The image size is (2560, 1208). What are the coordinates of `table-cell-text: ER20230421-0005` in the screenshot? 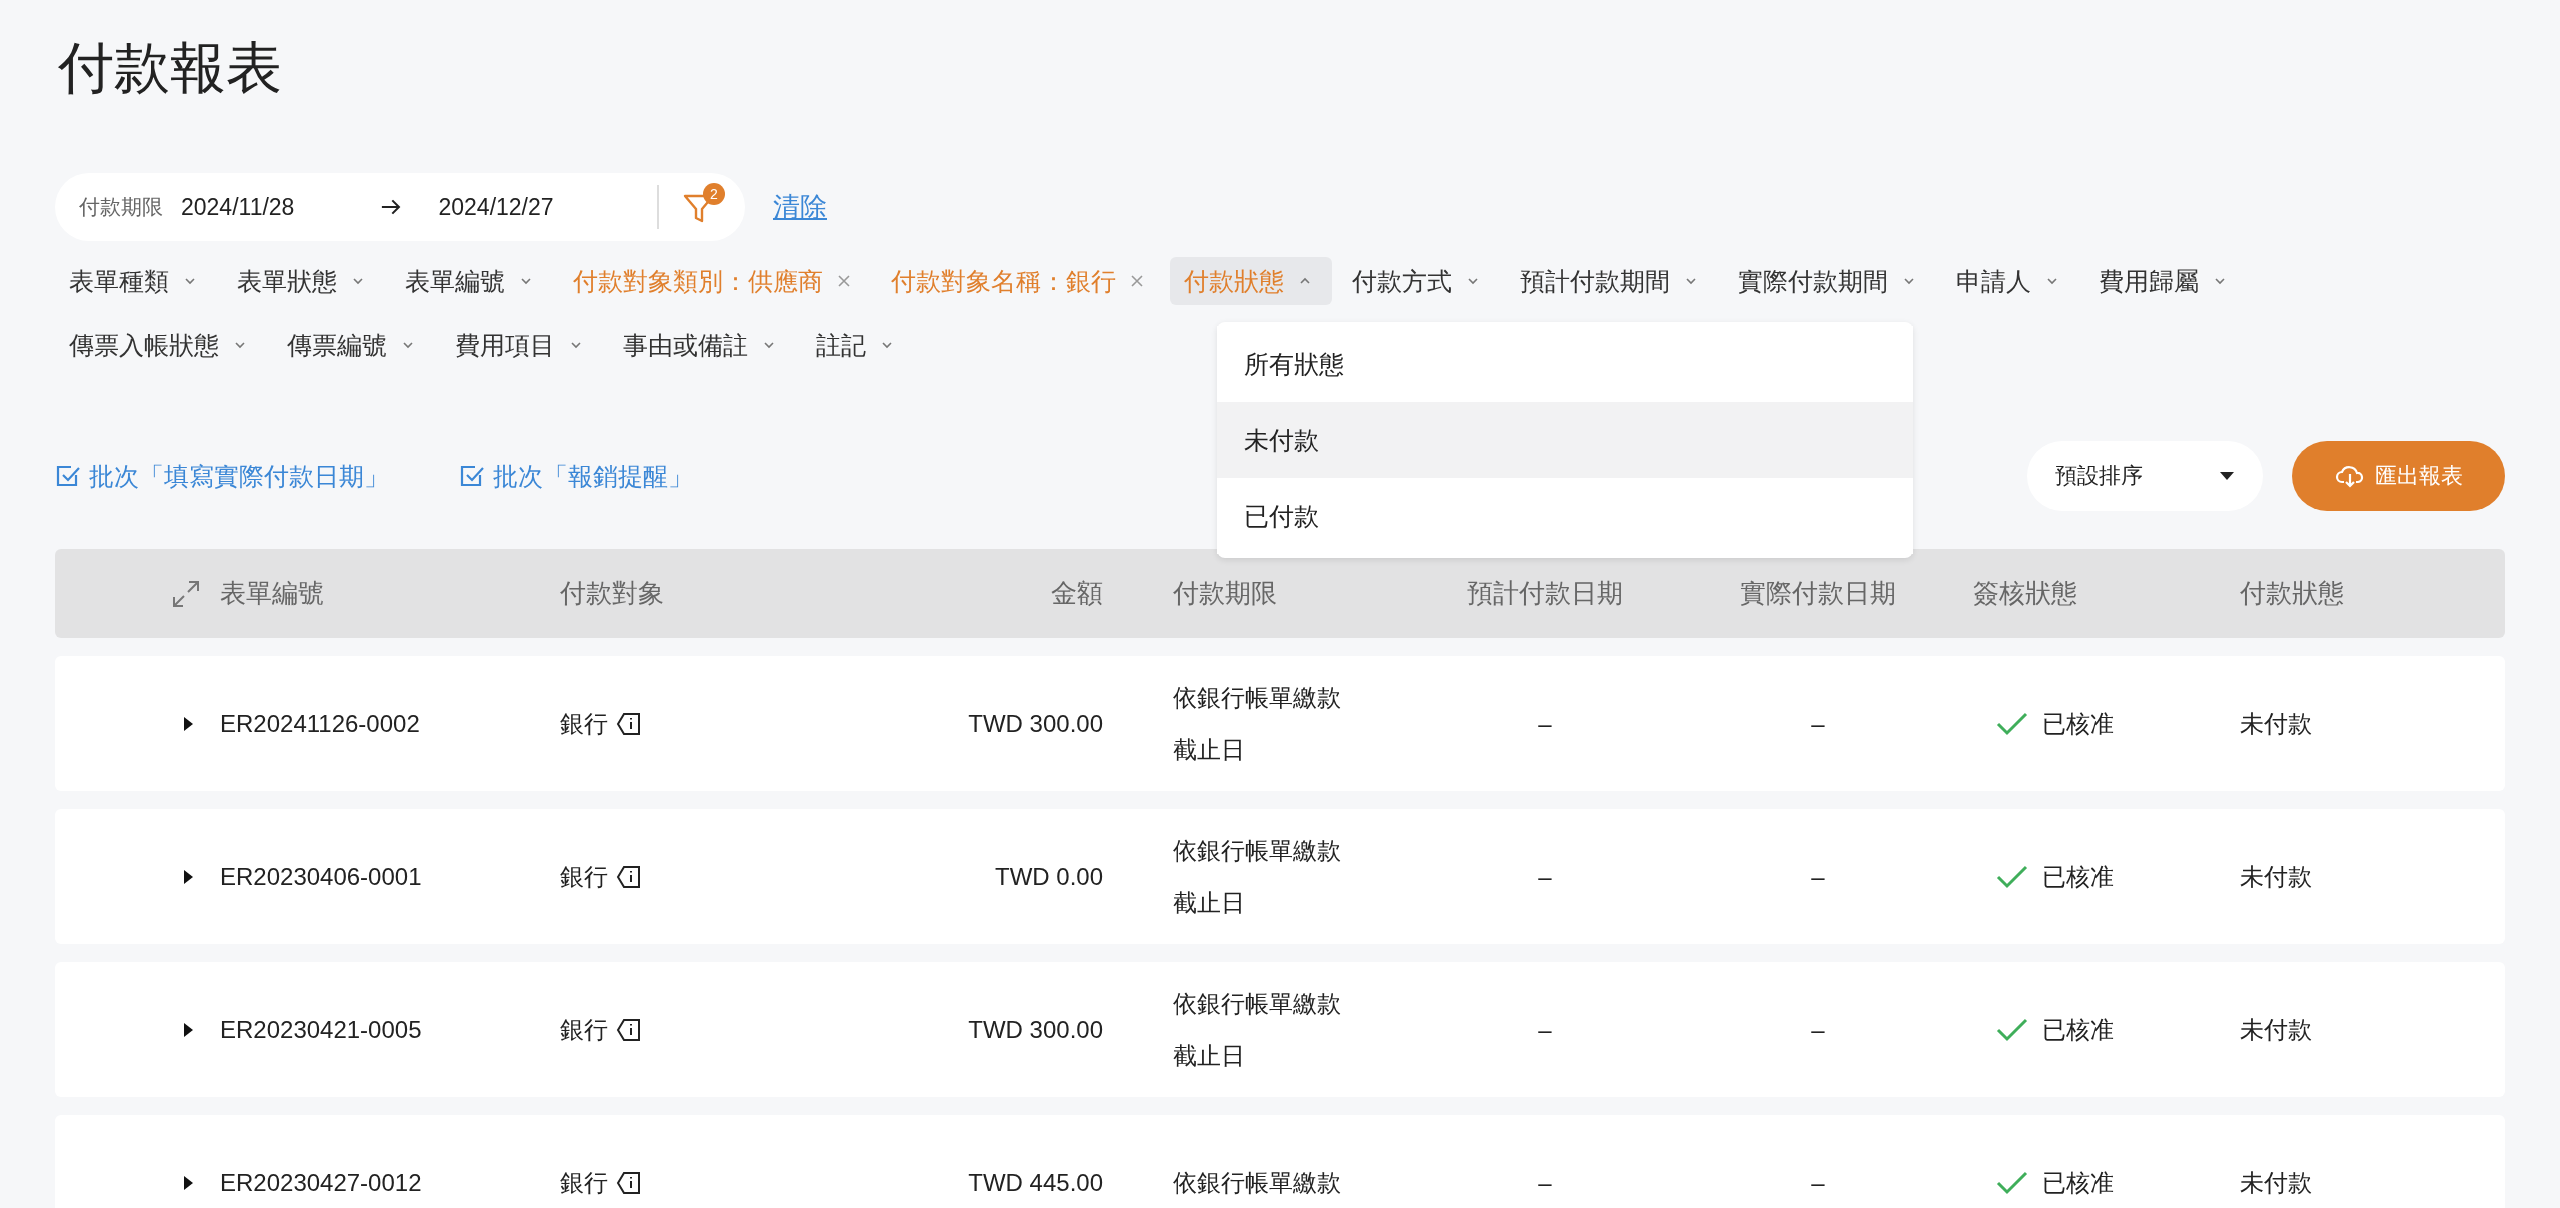 It's located at (321, 1029).